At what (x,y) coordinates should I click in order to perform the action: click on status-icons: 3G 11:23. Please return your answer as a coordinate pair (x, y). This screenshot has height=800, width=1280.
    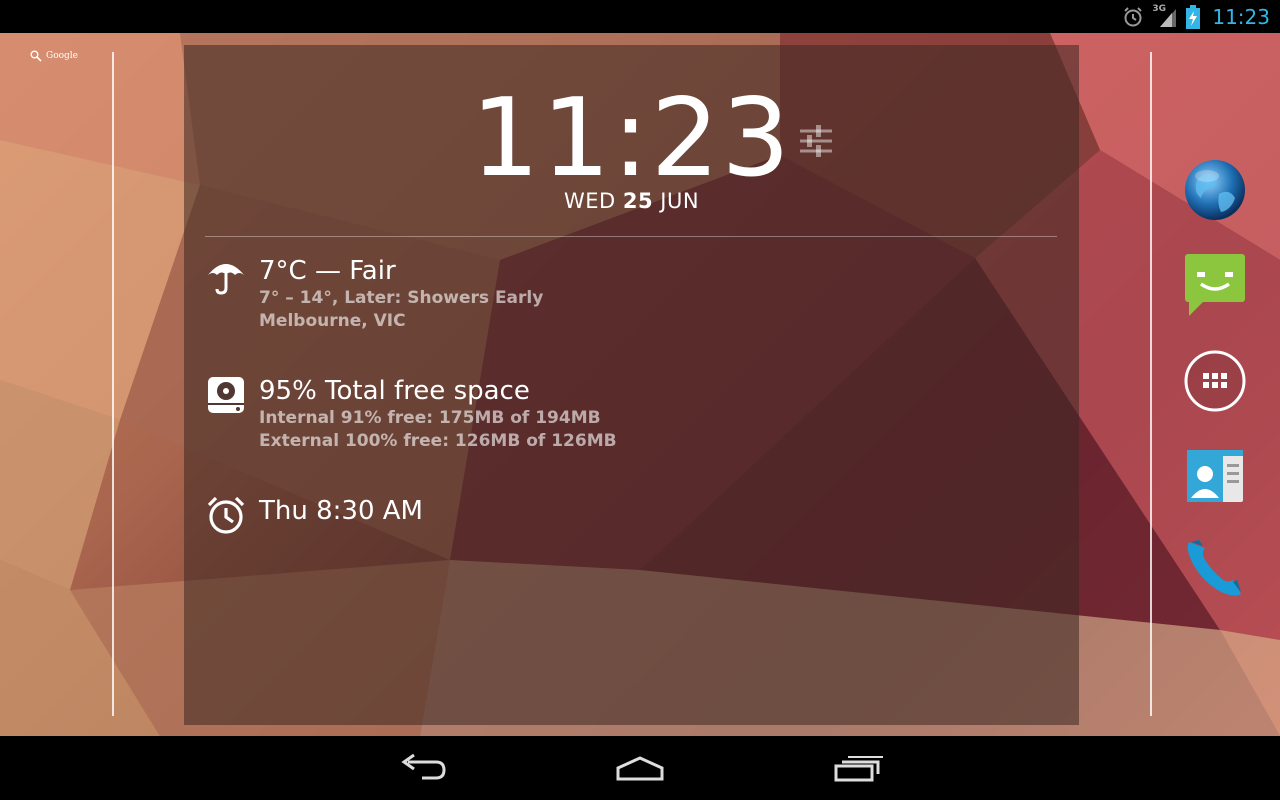
    Looking at the image, I should click on (1196, 16).